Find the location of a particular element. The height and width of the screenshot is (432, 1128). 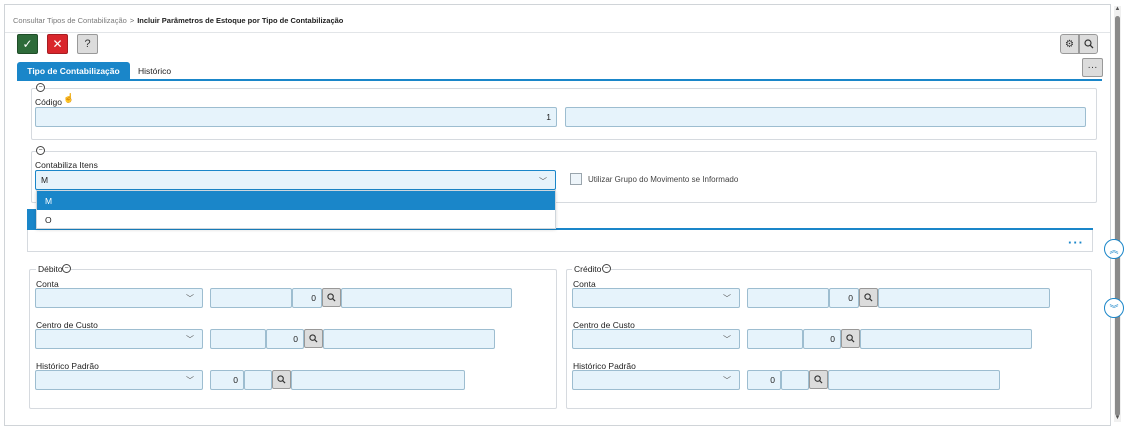

debito-conta-code-input is located at coordinates (251, 298).